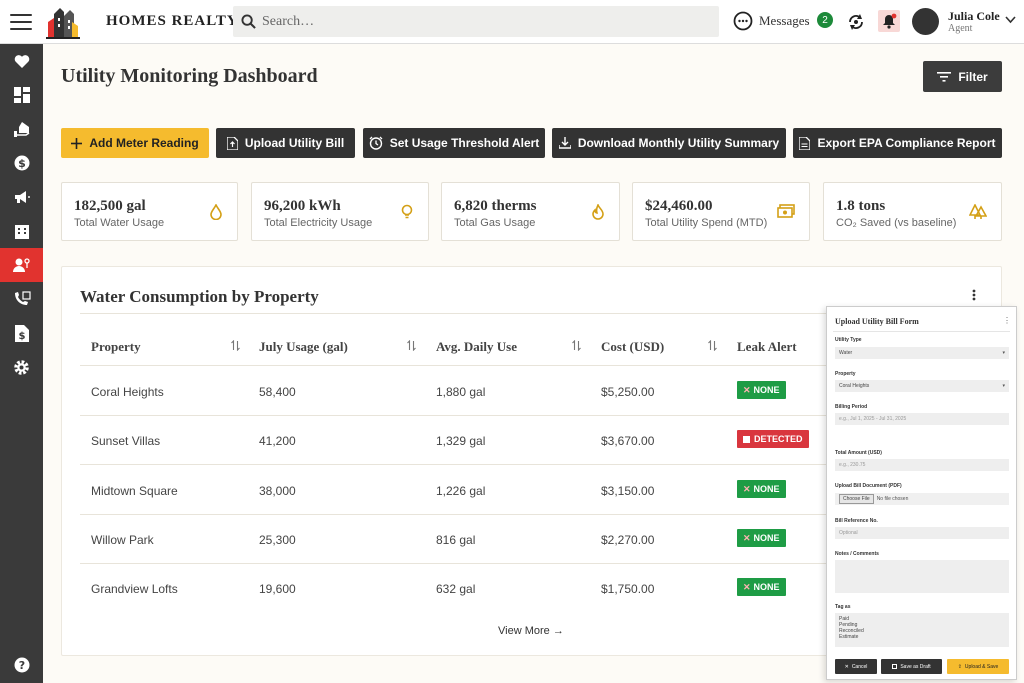 The image size is (1024, 683). I want to click on stat-label: Total Utility Spend (MTD), so click(706, 223).